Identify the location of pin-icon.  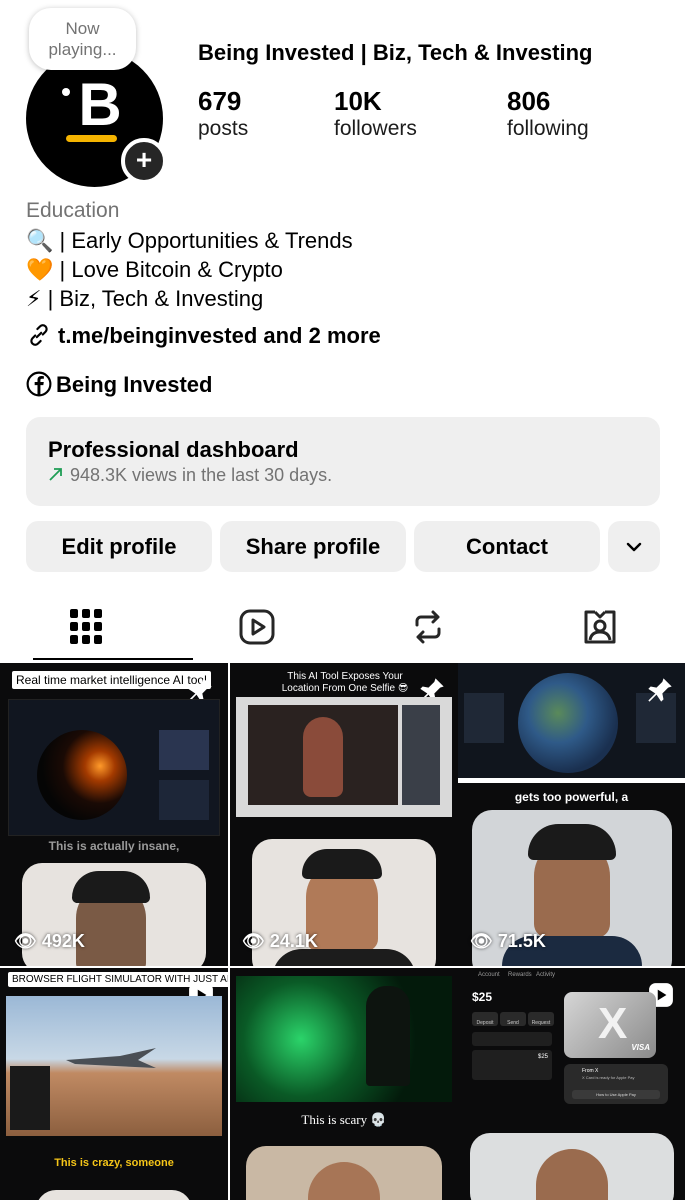
(660, 690).